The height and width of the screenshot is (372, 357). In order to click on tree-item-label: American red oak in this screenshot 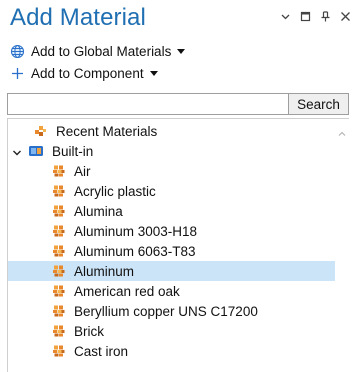, I will do `click(127, 291)`.